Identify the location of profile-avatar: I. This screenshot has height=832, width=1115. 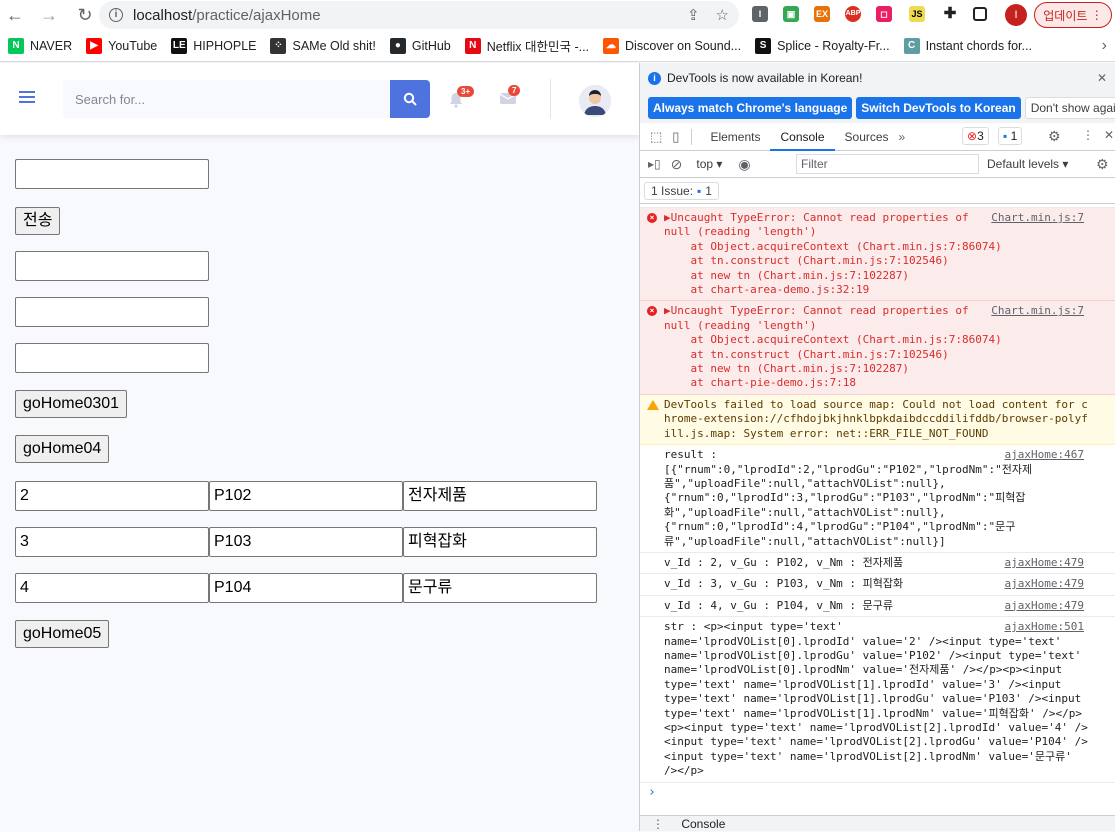
(1016, 15).